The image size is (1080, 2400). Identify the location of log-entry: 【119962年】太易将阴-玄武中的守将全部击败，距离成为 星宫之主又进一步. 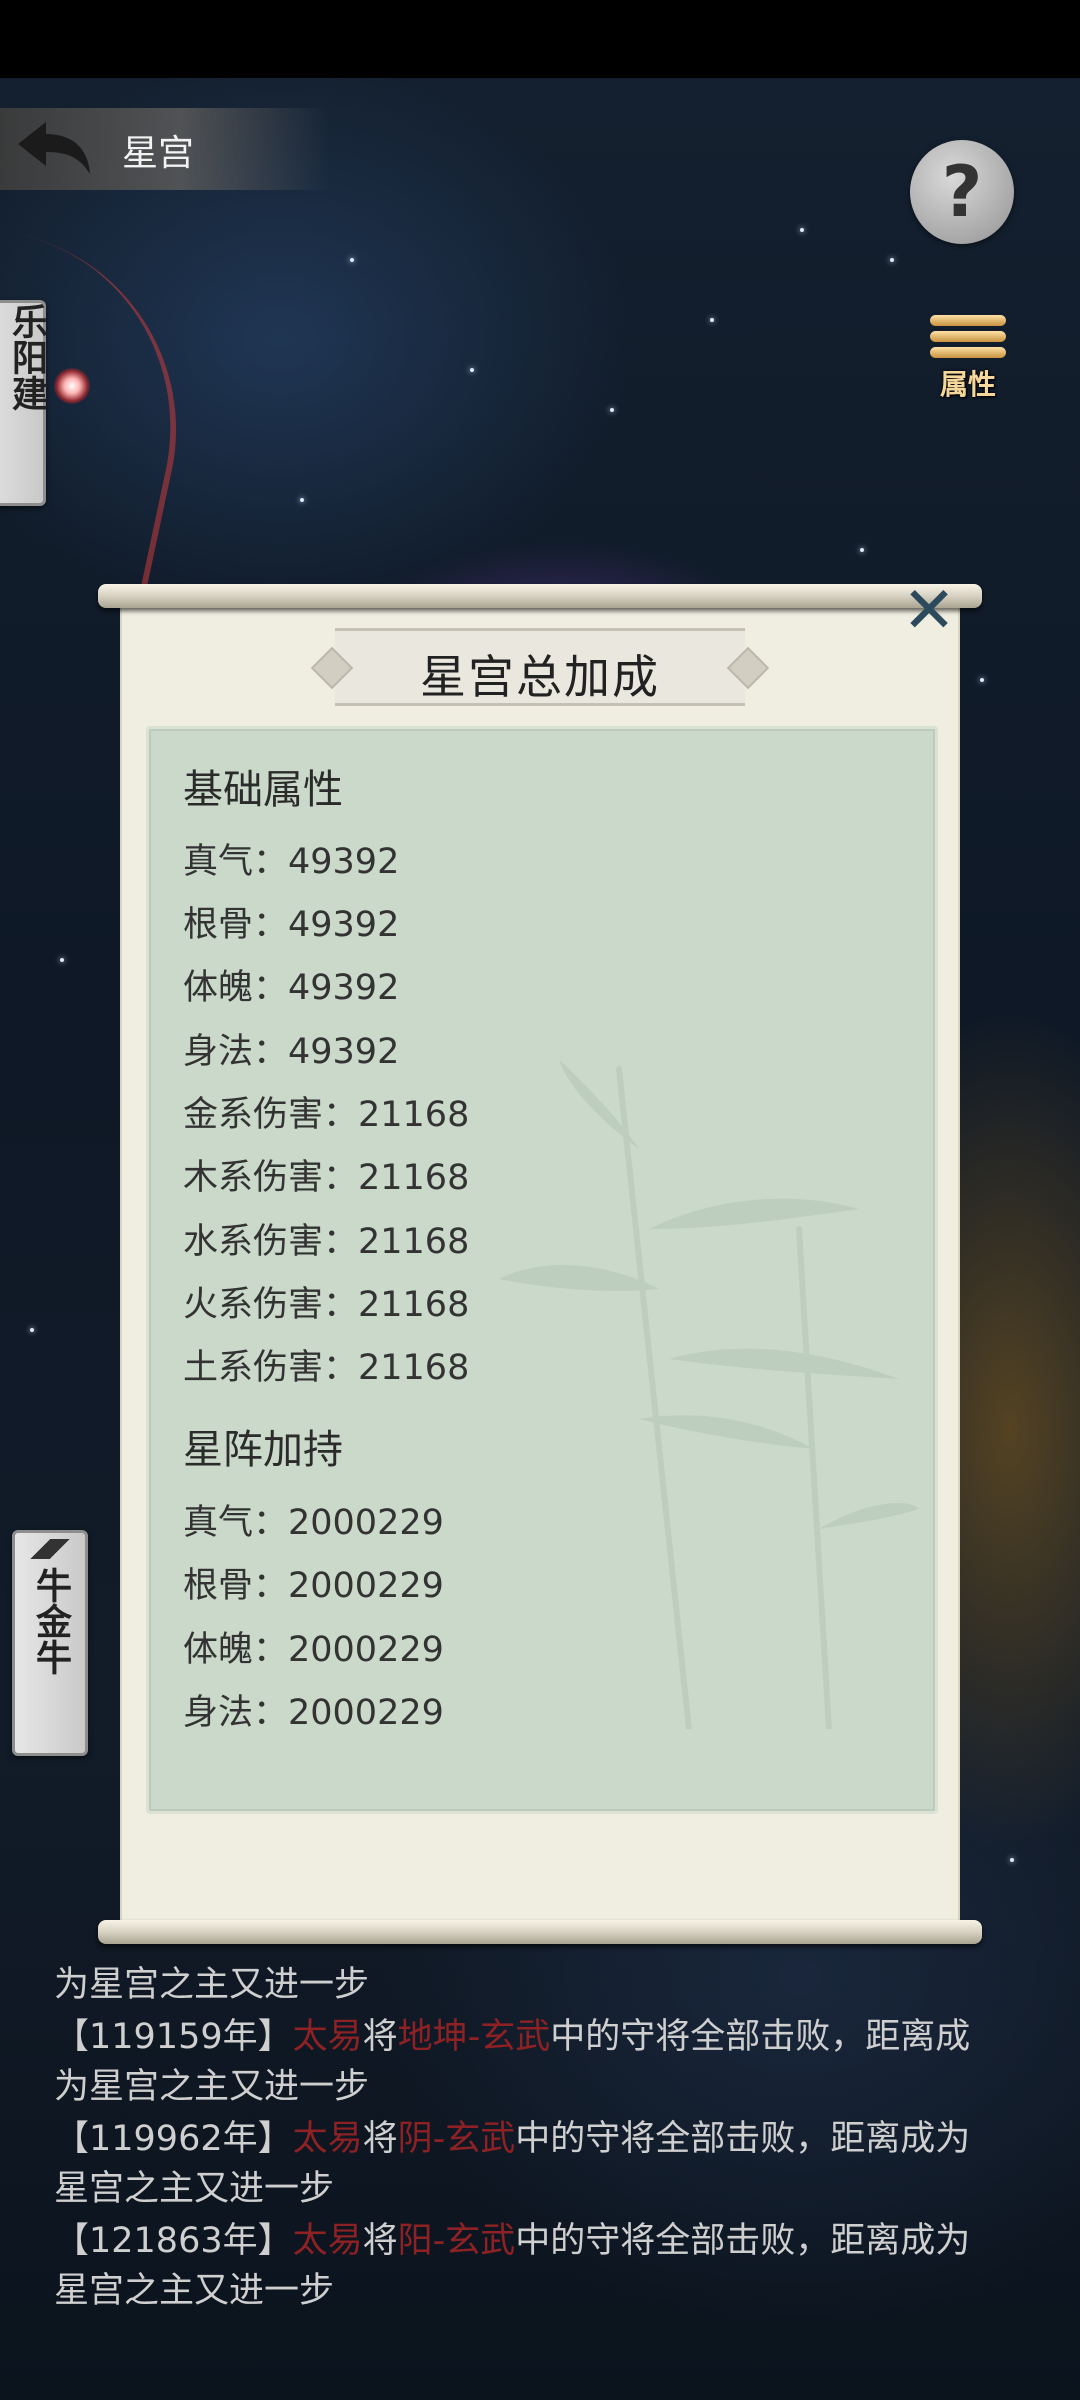
(512, 2164).